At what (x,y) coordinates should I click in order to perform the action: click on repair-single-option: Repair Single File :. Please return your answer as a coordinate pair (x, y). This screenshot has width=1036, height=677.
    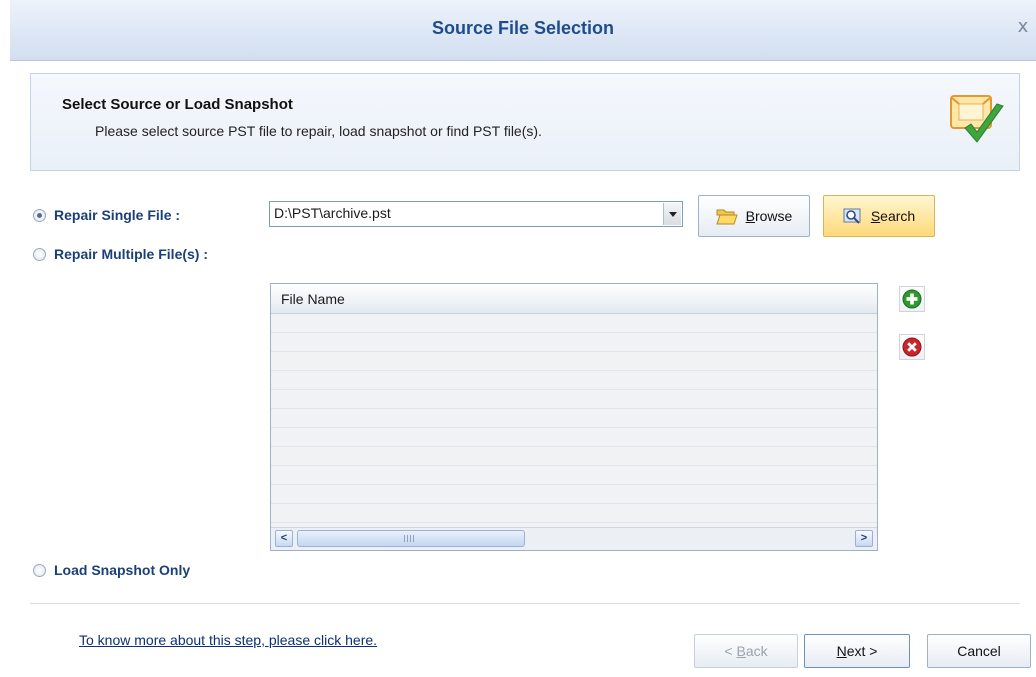
    Looking at the image, I should click on (106, 215).